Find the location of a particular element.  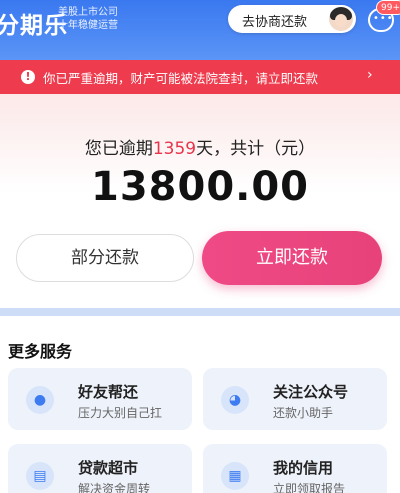

overdue-days: 1359 is located at coordinates (174, 149).